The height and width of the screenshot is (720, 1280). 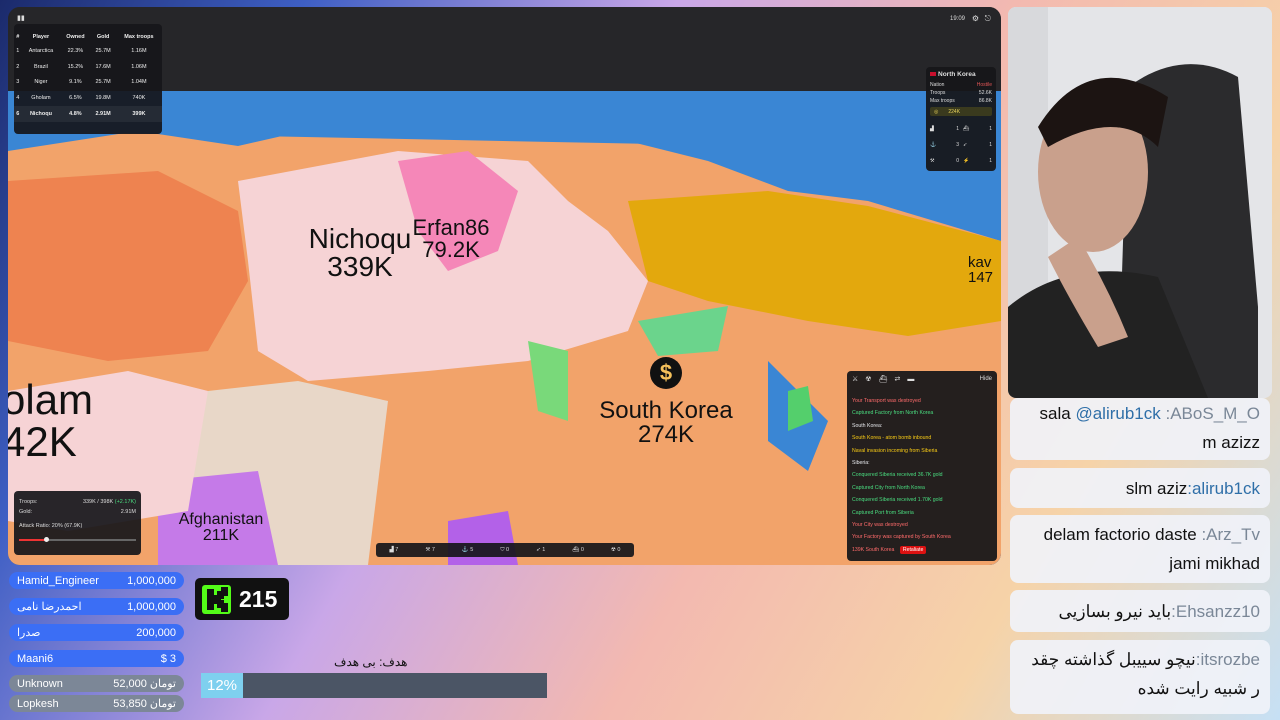 I want to click on nation-buildings: ▟ 1 ⛴ 1 ⚓ 3 ➶ 1 ⚒ 0 ⚡ 1, so click(x=961, y=145).